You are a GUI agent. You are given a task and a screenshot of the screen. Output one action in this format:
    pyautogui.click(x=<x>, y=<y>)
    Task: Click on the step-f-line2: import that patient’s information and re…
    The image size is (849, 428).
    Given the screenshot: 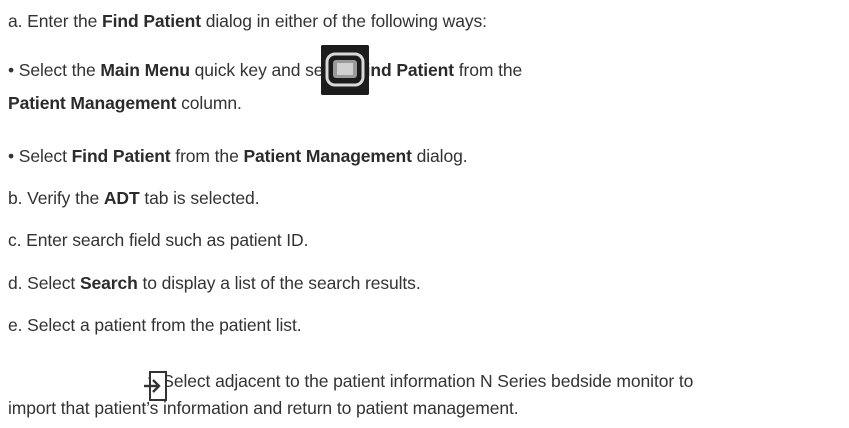 What is the action you would take?
    pyautogui.click(x=263, y=408)
    